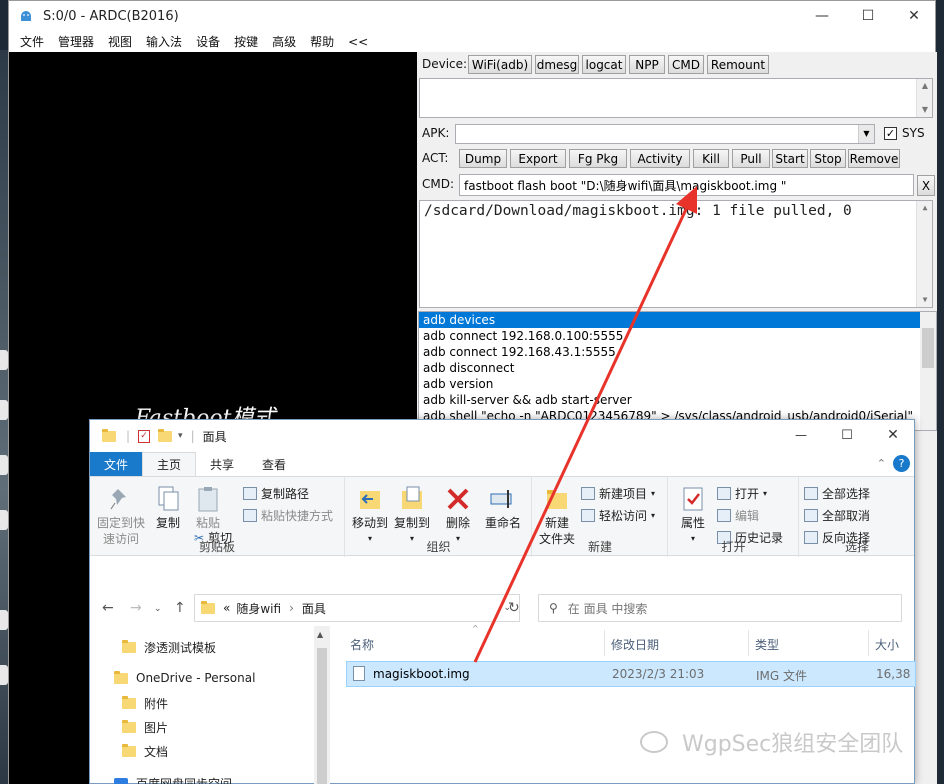  I want to click on scrollbar: ▲, so click(322, 705).